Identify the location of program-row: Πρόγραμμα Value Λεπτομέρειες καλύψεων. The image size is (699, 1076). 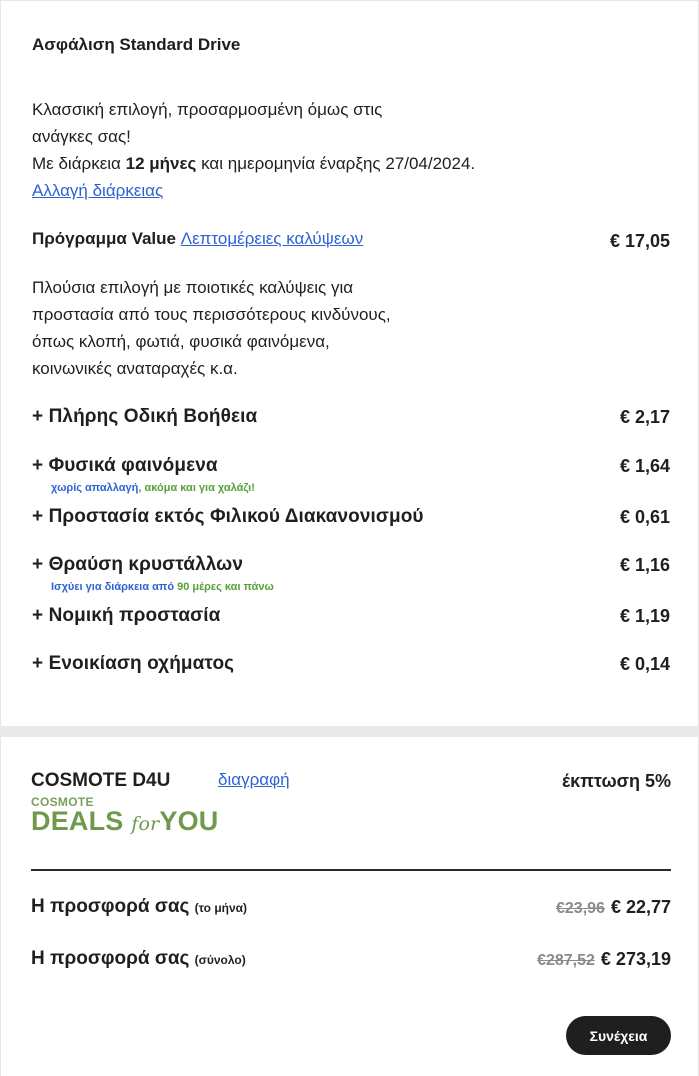
(197, 239).